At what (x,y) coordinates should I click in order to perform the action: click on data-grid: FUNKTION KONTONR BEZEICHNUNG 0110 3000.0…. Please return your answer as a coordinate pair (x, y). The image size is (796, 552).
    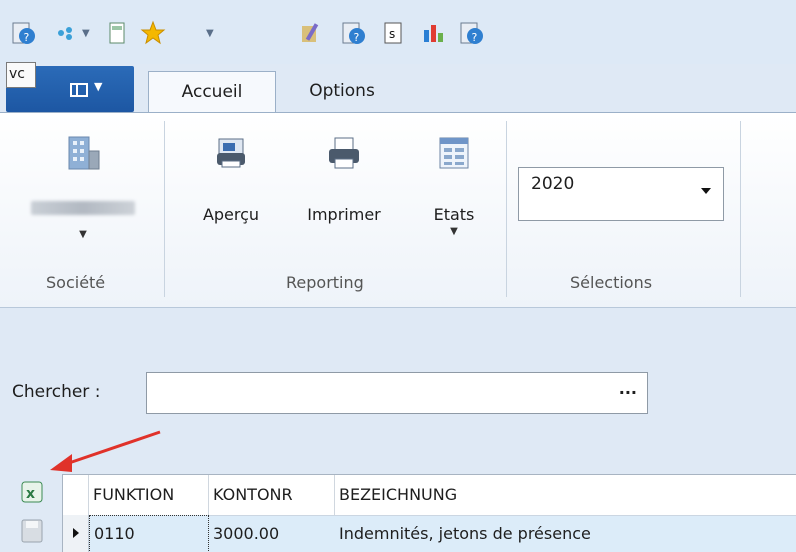
    Looking at the image, I should click on (429, 513).